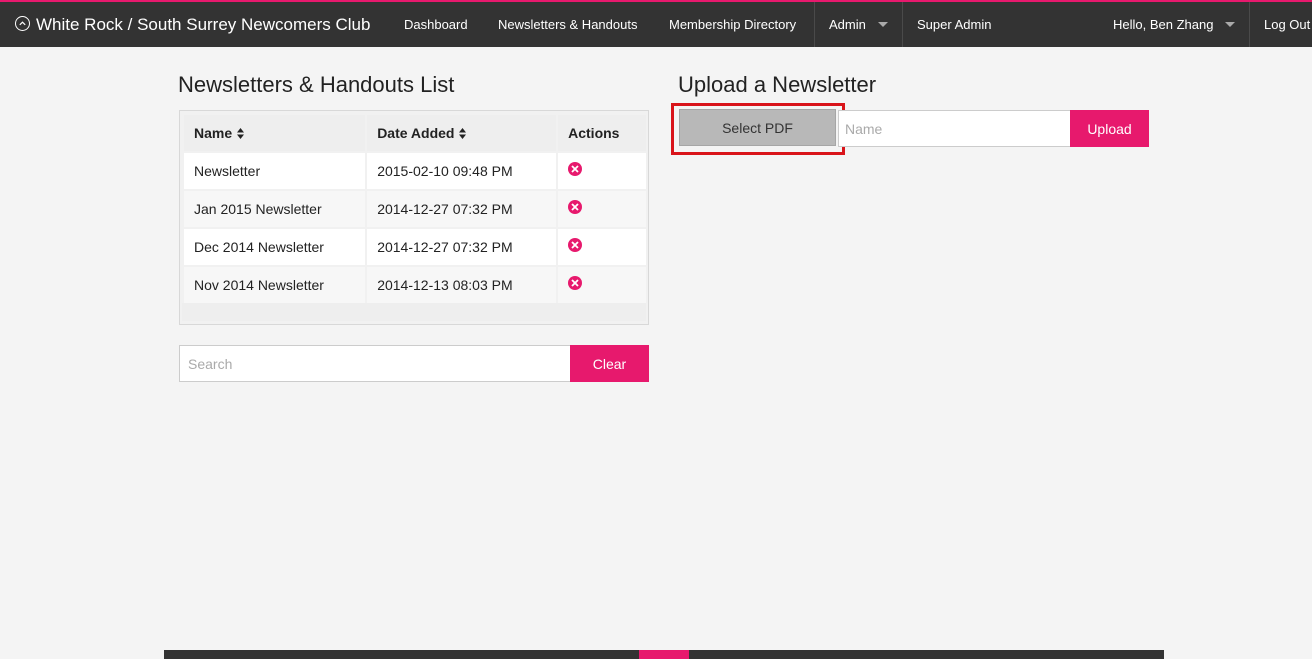  Describe the element at coordinates (203, 24) in the screenshot. I see `brand-title: White Rock / South Surrey Newcomers Club` at that location.